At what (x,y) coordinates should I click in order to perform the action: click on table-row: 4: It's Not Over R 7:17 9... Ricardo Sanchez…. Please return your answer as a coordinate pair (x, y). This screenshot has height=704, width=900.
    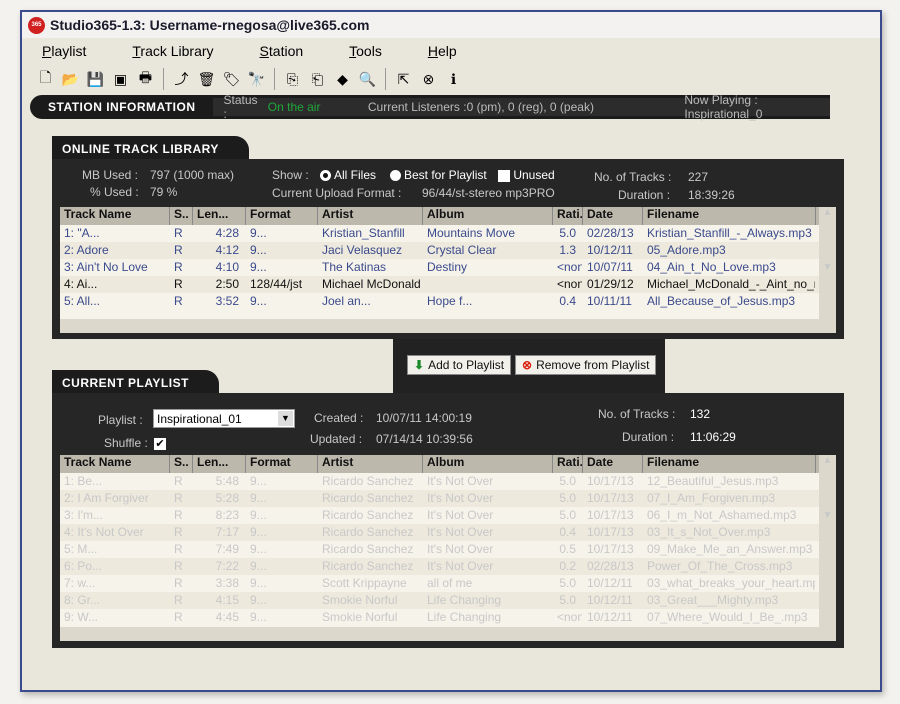
    Looking at the image, I should click on (448, 532).